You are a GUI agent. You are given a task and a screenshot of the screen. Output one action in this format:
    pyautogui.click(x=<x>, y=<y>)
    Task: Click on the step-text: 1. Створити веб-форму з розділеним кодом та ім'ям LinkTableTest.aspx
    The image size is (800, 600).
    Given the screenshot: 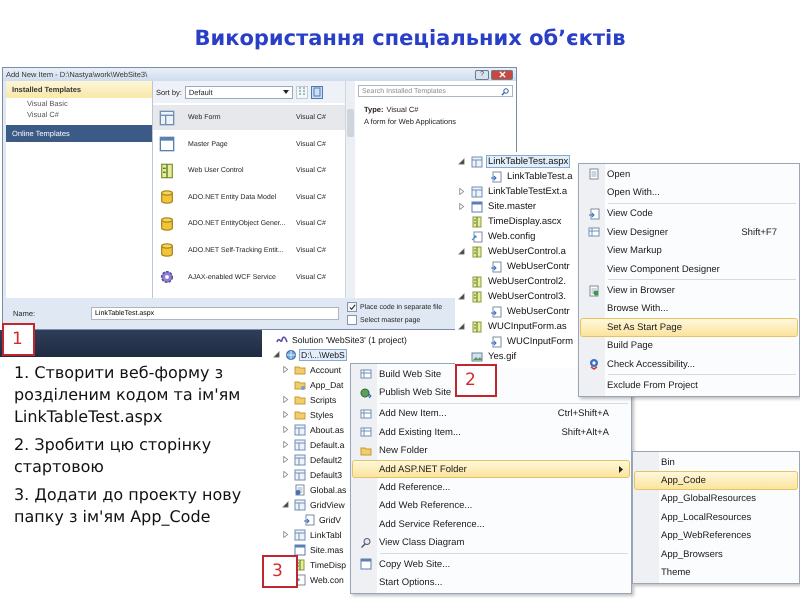 What is the action you would take?
    pyautogui.click(x=128, y=395)
    